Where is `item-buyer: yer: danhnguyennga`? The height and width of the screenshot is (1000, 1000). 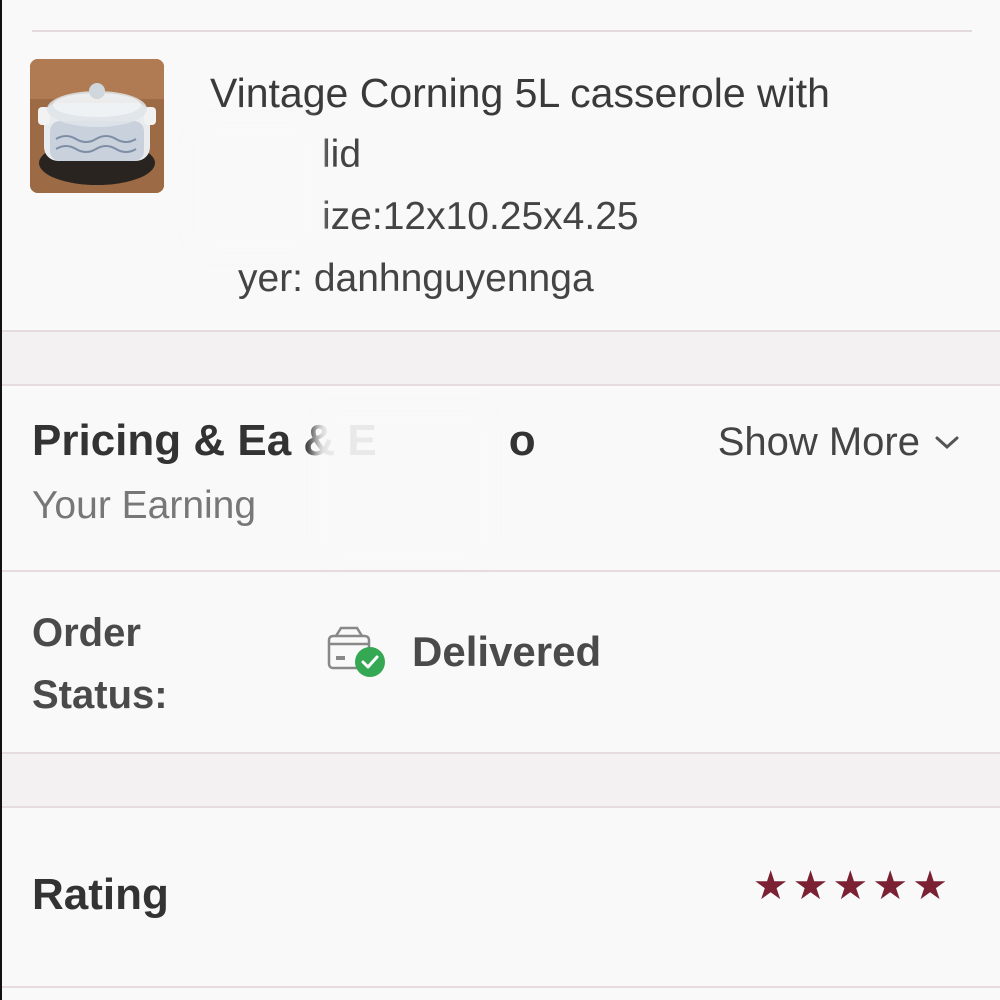
item-buyer: yer: danhnguyennga is located at coordinates (416, 278).